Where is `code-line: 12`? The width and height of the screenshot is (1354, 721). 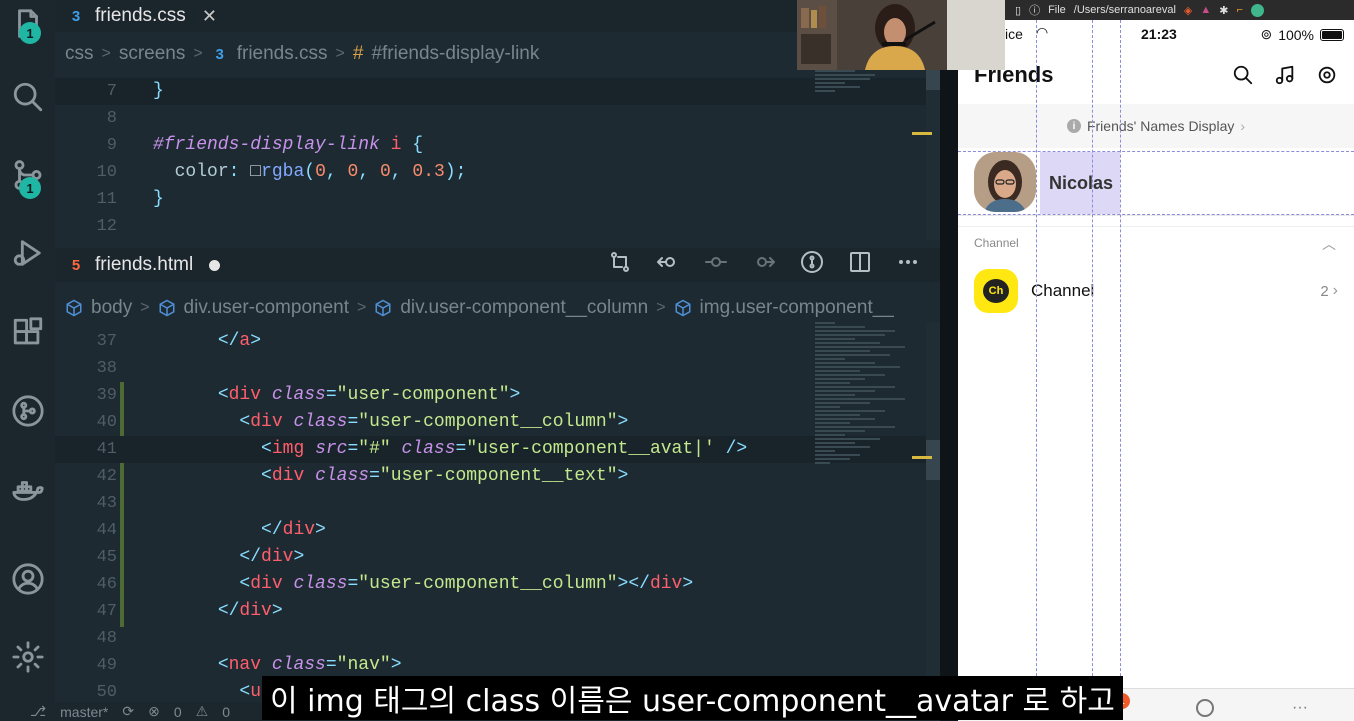
code-line: 12 is located at coordinates (497, 226).